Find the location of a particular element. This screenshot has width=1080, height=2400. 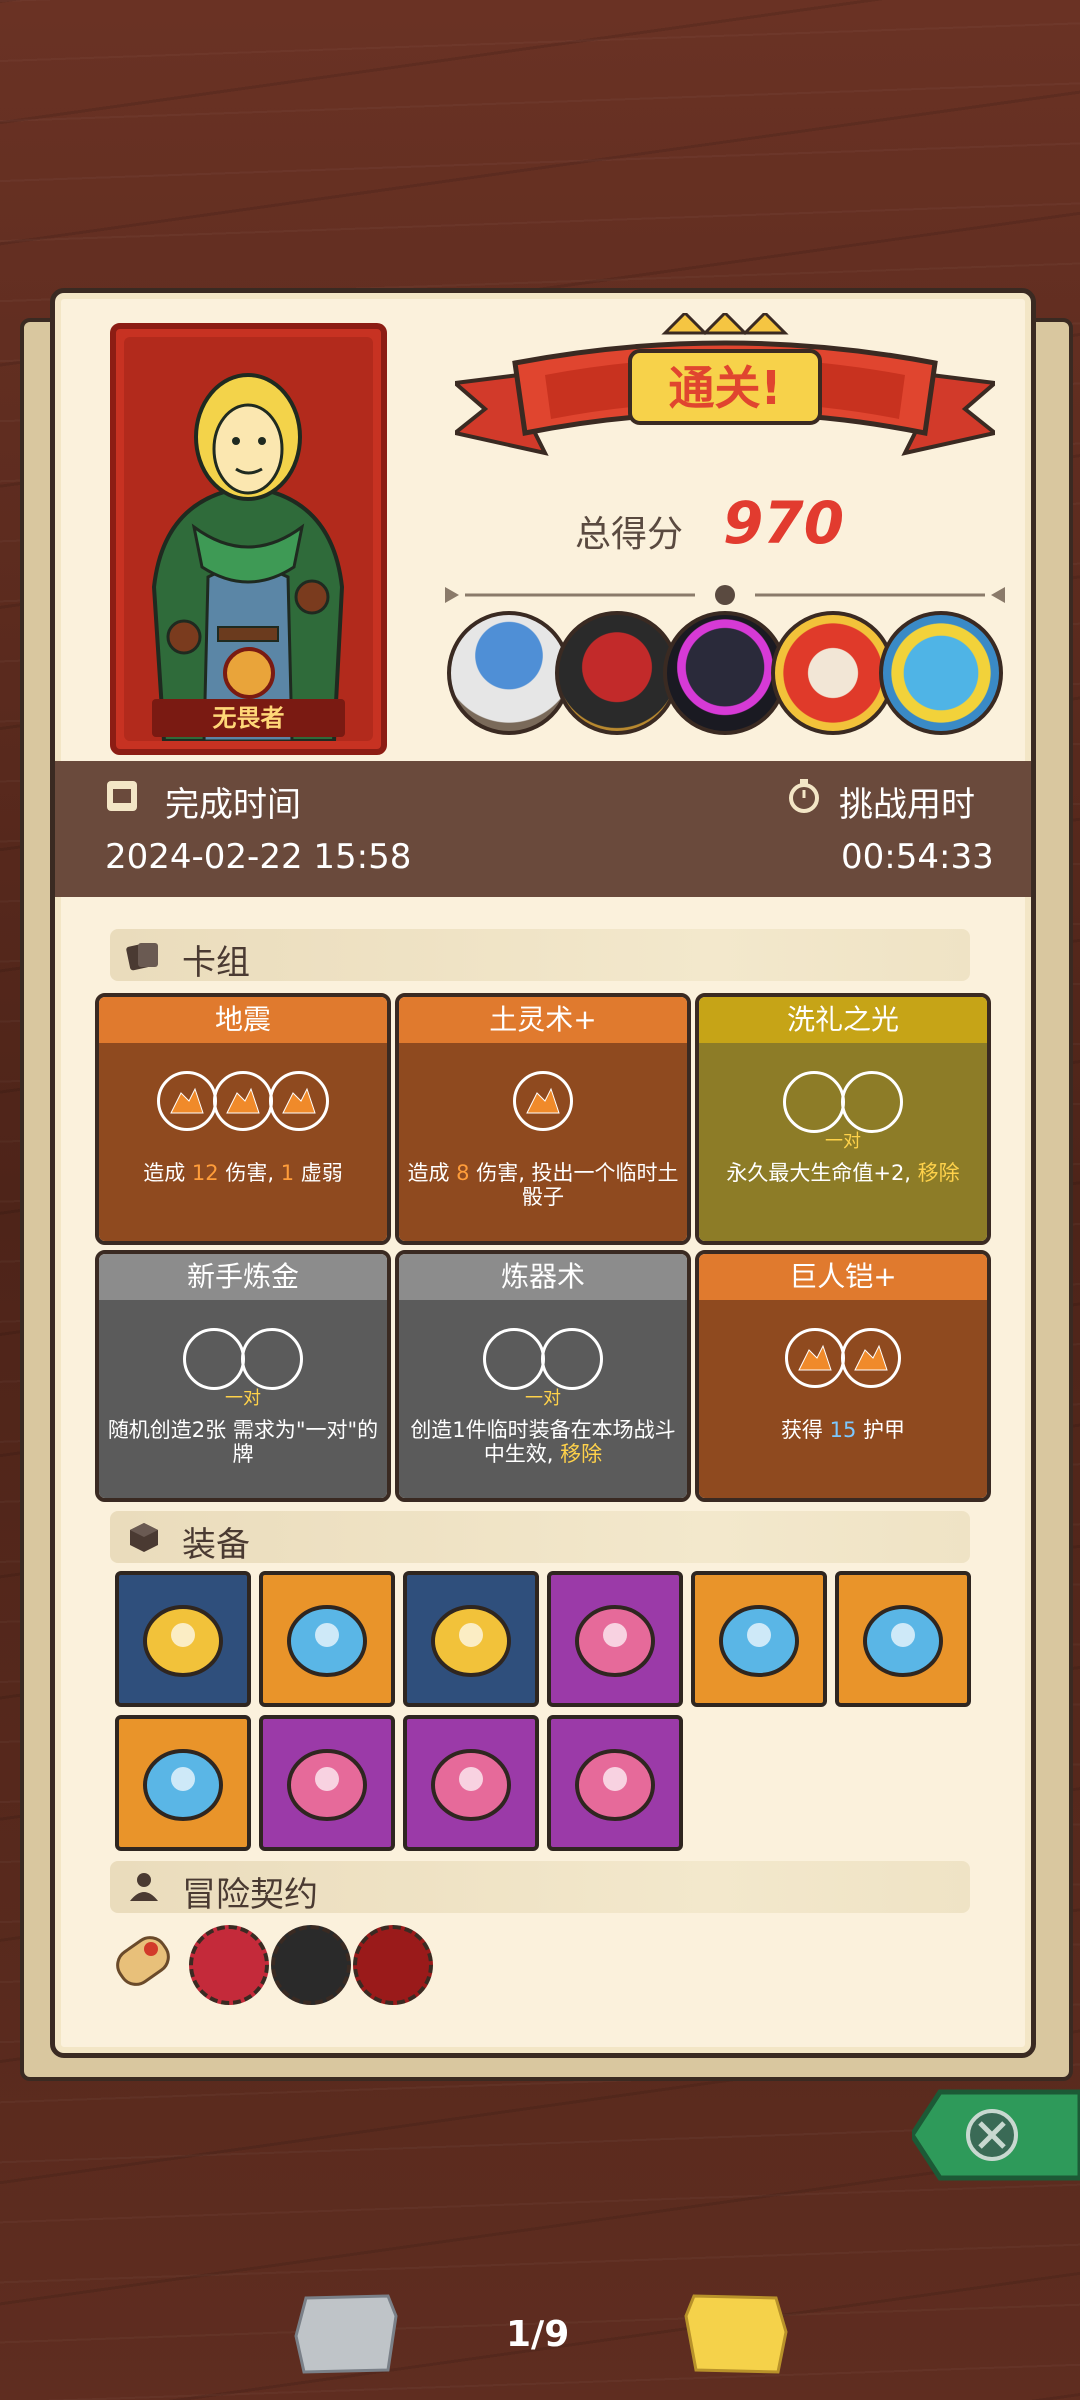

card-text-fragment: 8 is located at coordinates (463, 1173).